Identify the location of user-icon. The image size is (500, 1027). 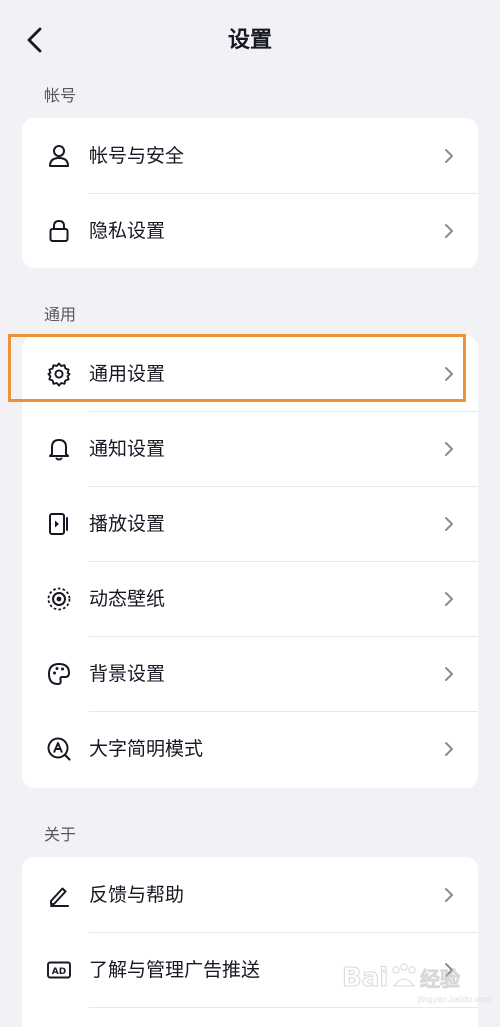
(59, 156).